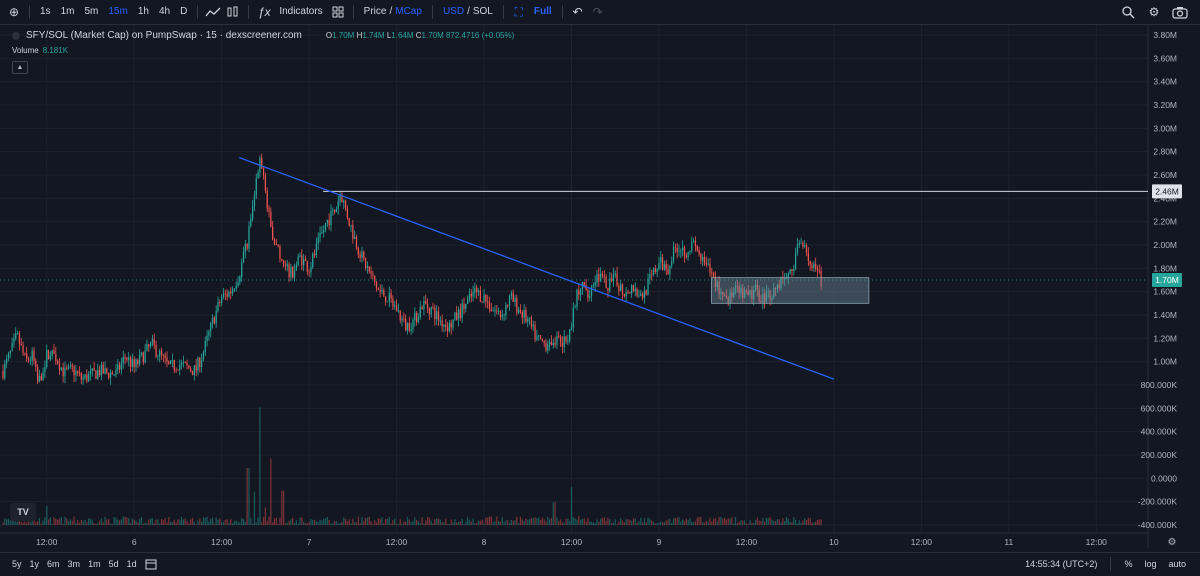 The width and height of the screenshot is (1200, 576). Describe the element at coordinates (45, 12) in the screenshot. I see `interval-1s: 1s` at that location.